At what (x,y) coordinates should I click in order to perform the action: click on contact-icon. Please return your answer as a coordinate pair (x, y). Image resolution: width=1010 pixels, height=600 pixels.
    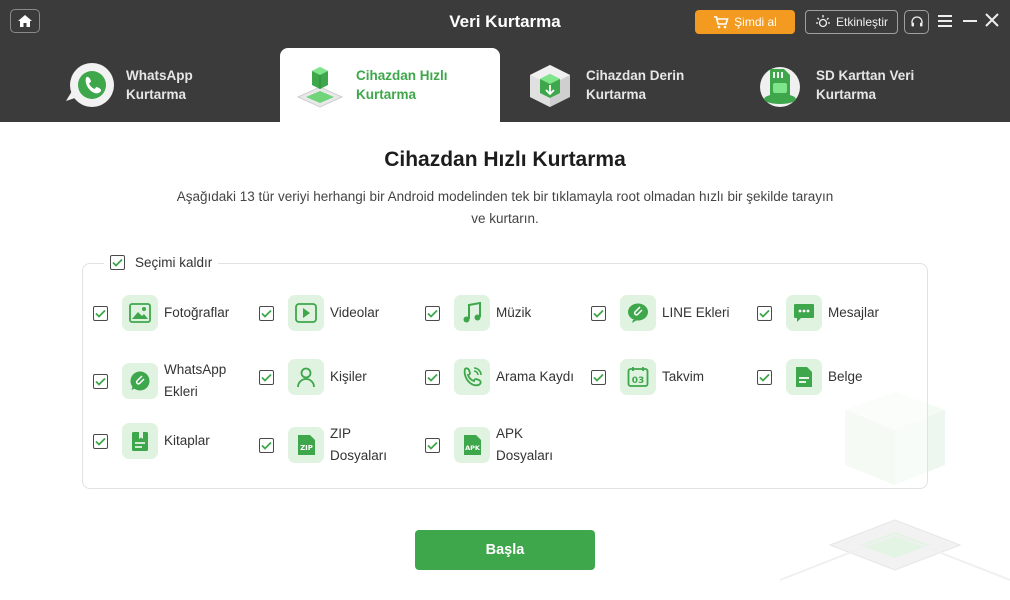
    Looking at the image, I should click on (306, 377).